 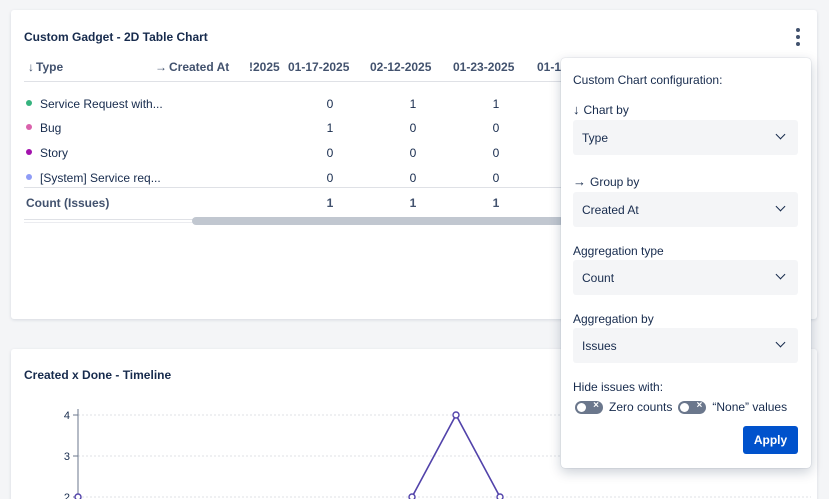 I want to click on chart-by-value: Type, so click(x=595, y=138).